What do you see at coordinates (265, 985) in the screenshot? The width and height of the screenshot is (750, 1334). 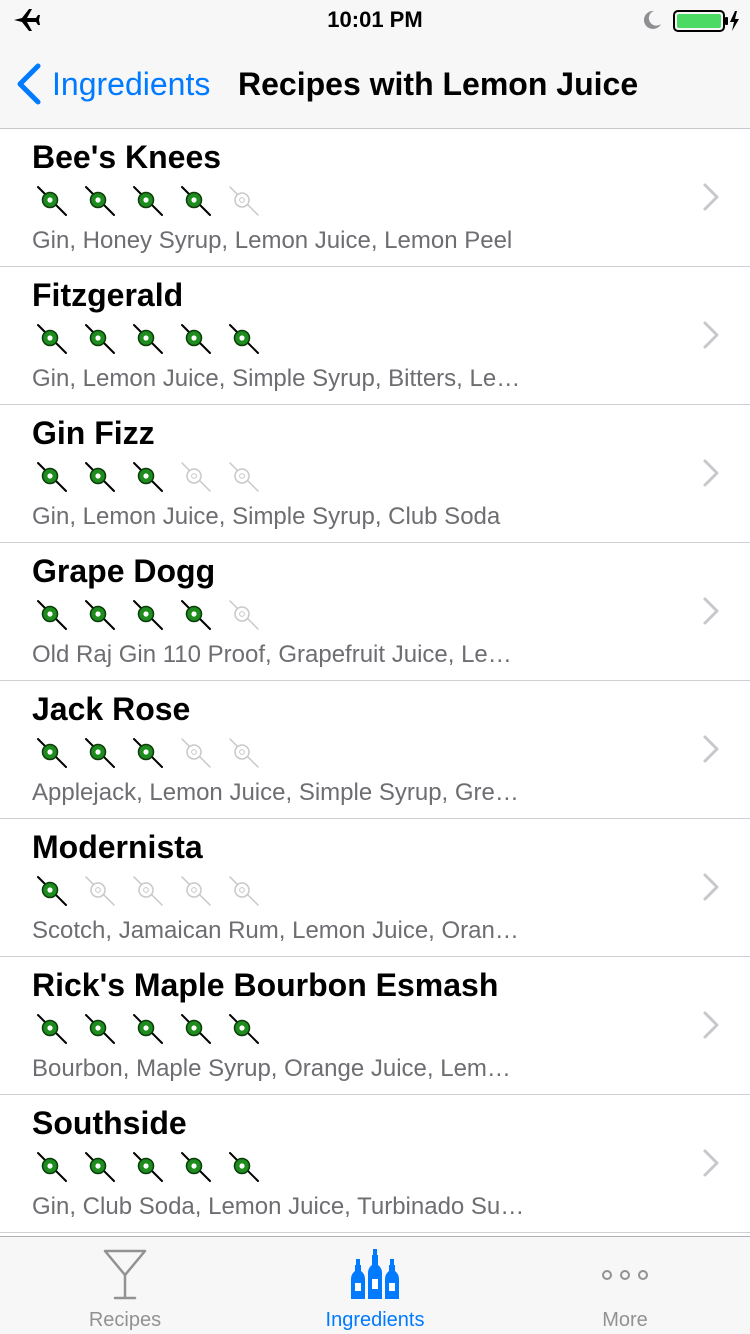 I see `recipe-name: Rick's Maple Bourbon Esmash` at bounding box center [265, 985].